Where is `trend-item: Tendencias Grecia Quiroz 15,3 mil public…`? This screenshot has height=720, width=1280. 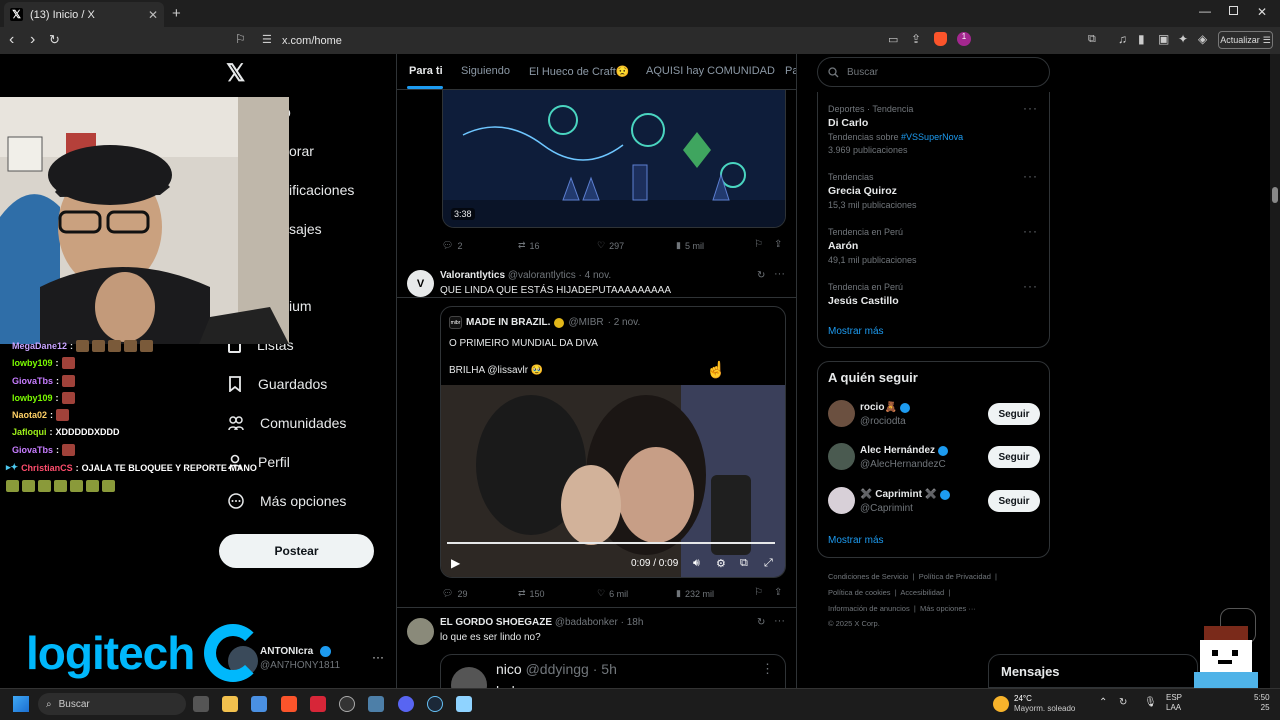 trend-item: Tendencias Grecia Quiroz 15,3 mil public… is located at coordinates (933, 189).